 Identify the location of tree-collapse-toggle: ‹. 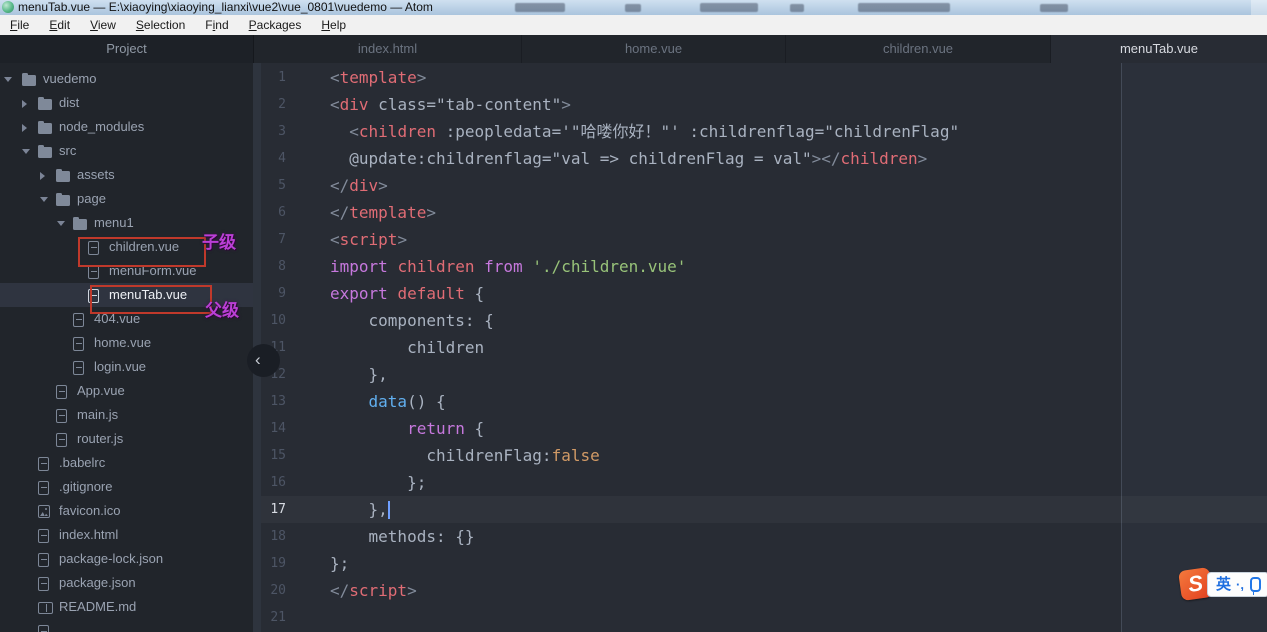
(263, 360).